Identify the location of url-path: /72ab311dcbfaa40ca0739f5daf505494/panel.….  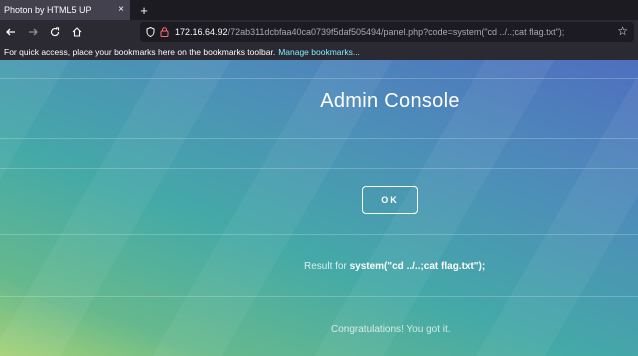
(396, 32).